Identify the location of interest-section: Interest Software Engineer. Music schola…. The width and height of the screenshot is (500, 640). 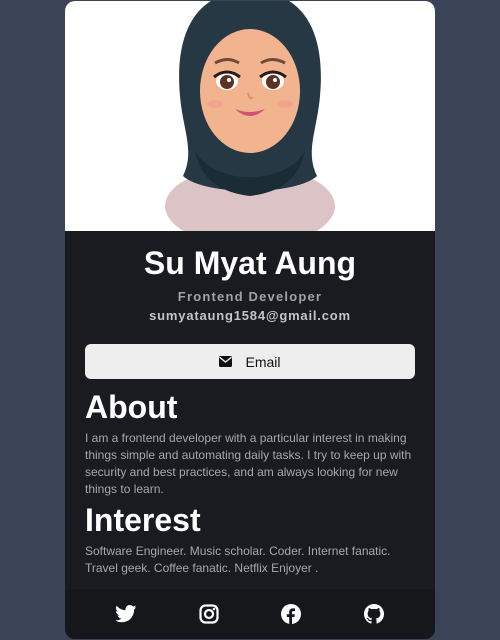
(250, 539).